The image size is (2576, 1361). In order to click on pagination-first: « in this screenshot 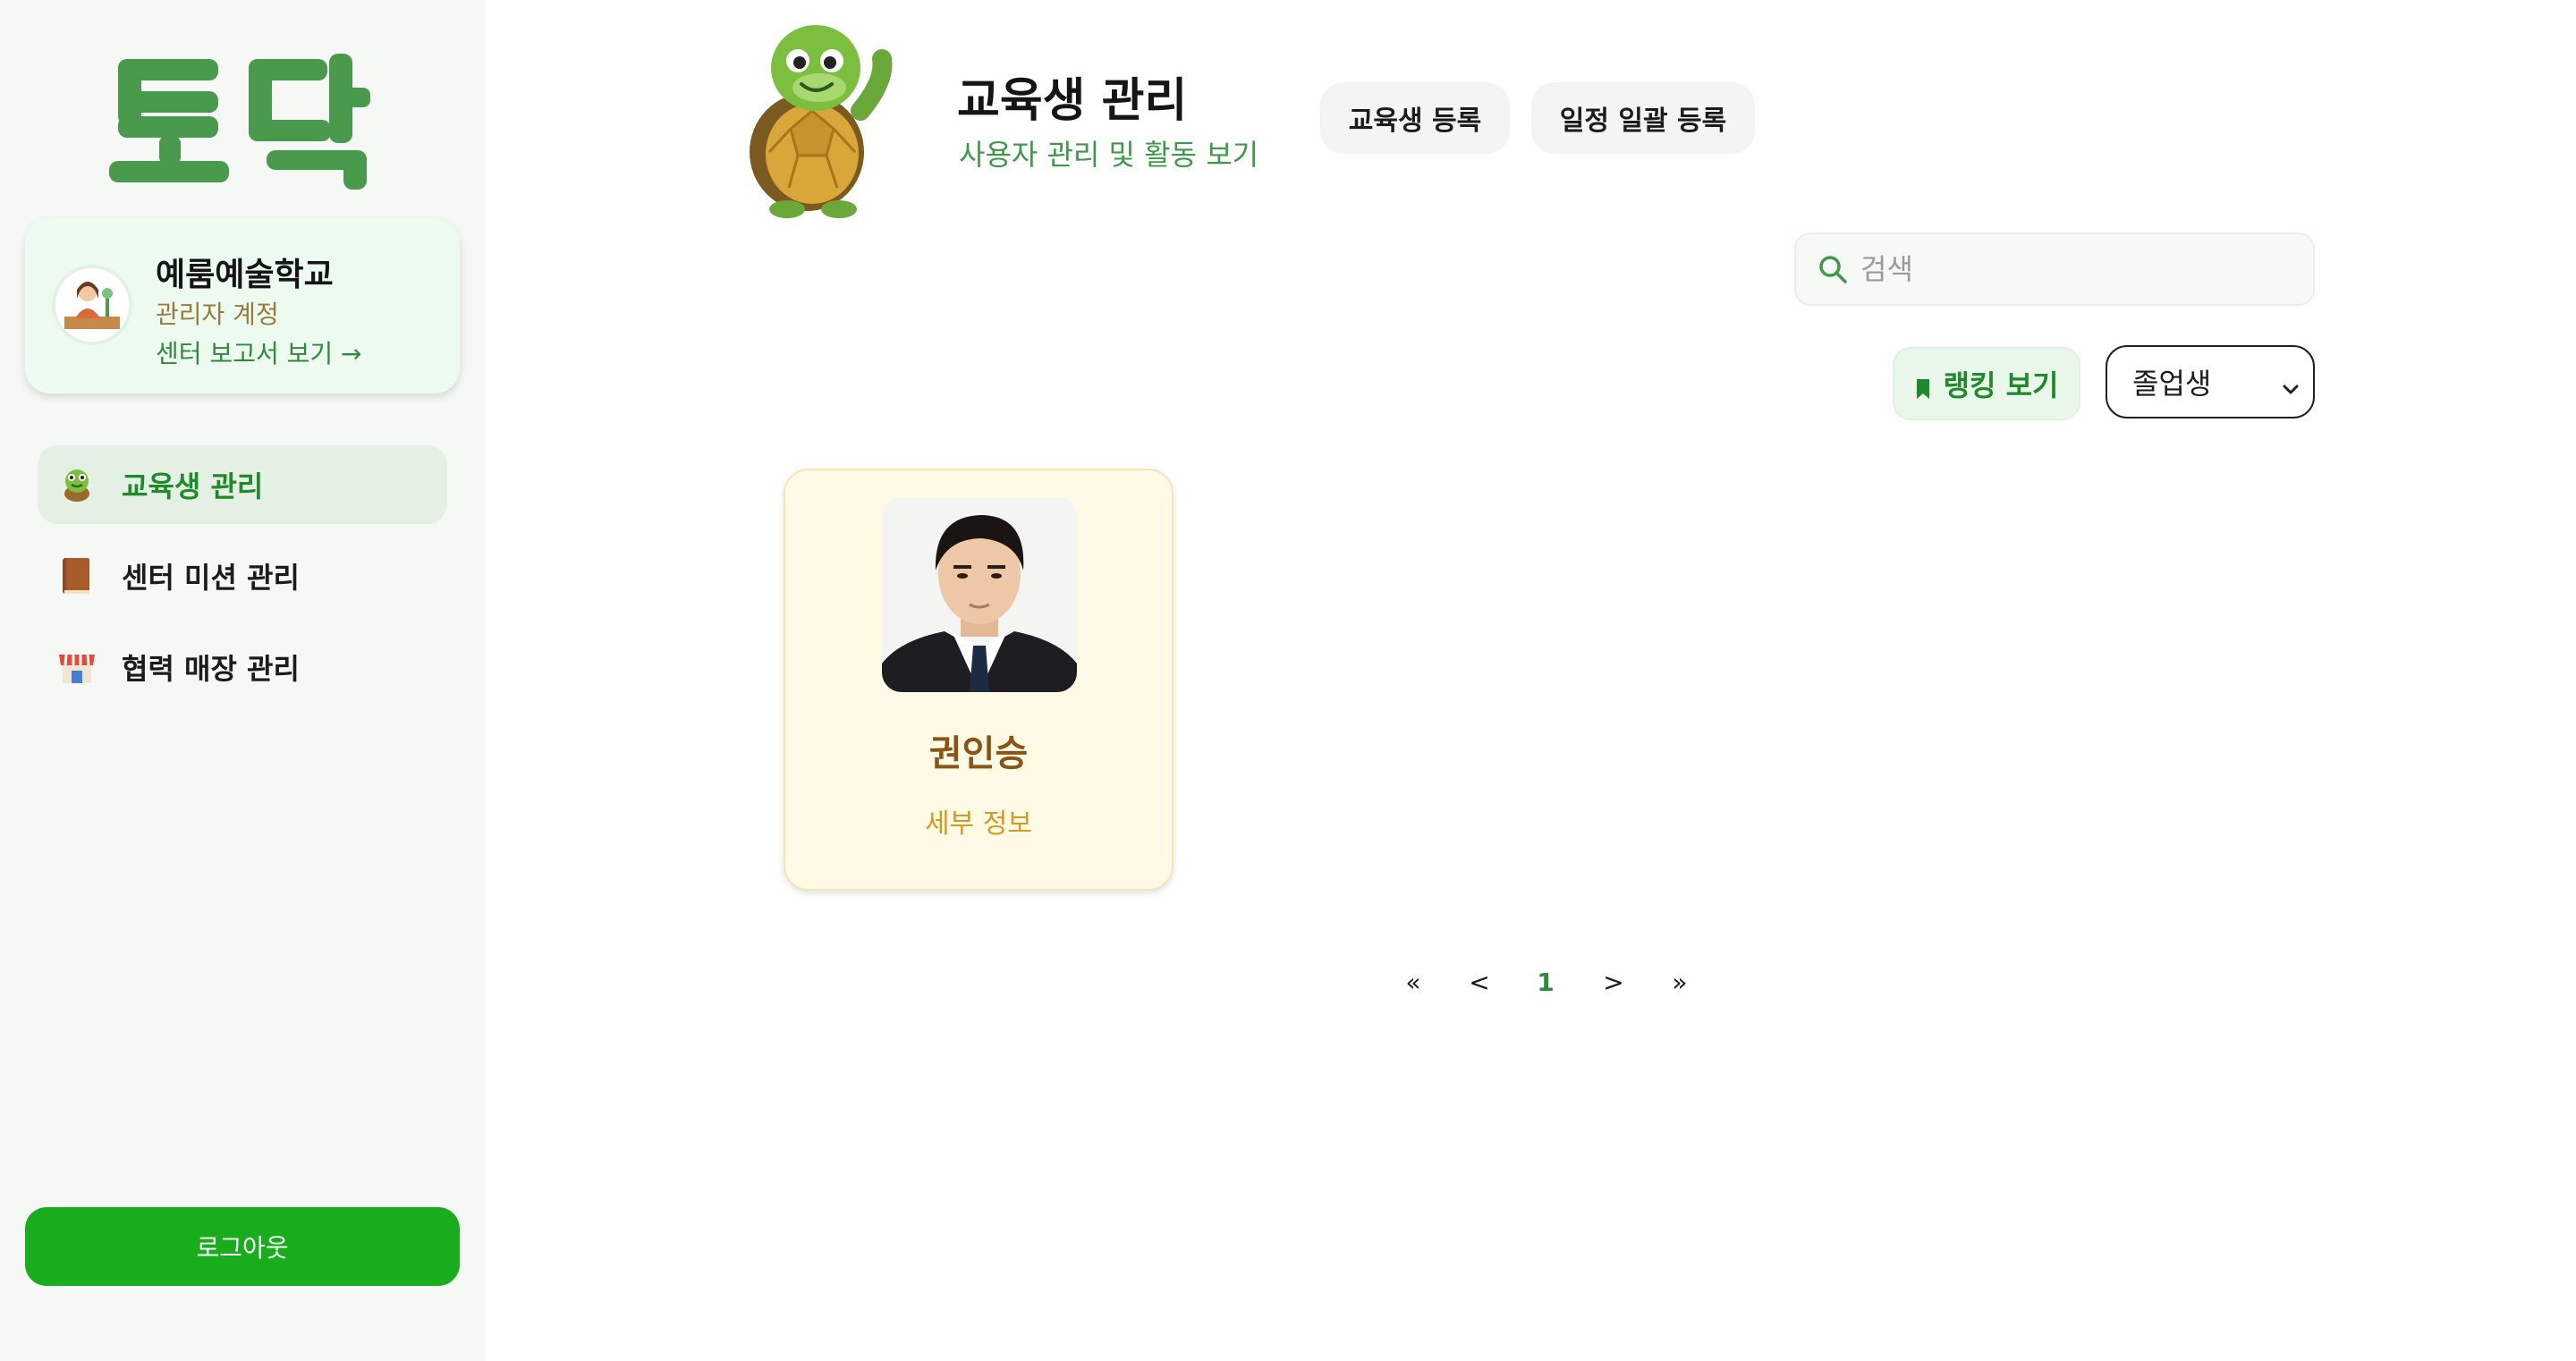, I will do `click(1413, 982)`.